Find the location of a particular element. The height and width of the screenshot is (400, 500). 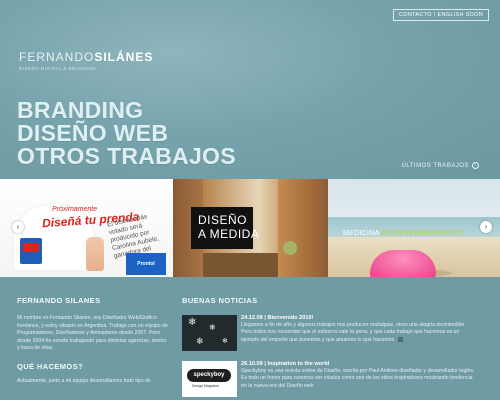

pink-tube-image is located at coordinates (403, 263).